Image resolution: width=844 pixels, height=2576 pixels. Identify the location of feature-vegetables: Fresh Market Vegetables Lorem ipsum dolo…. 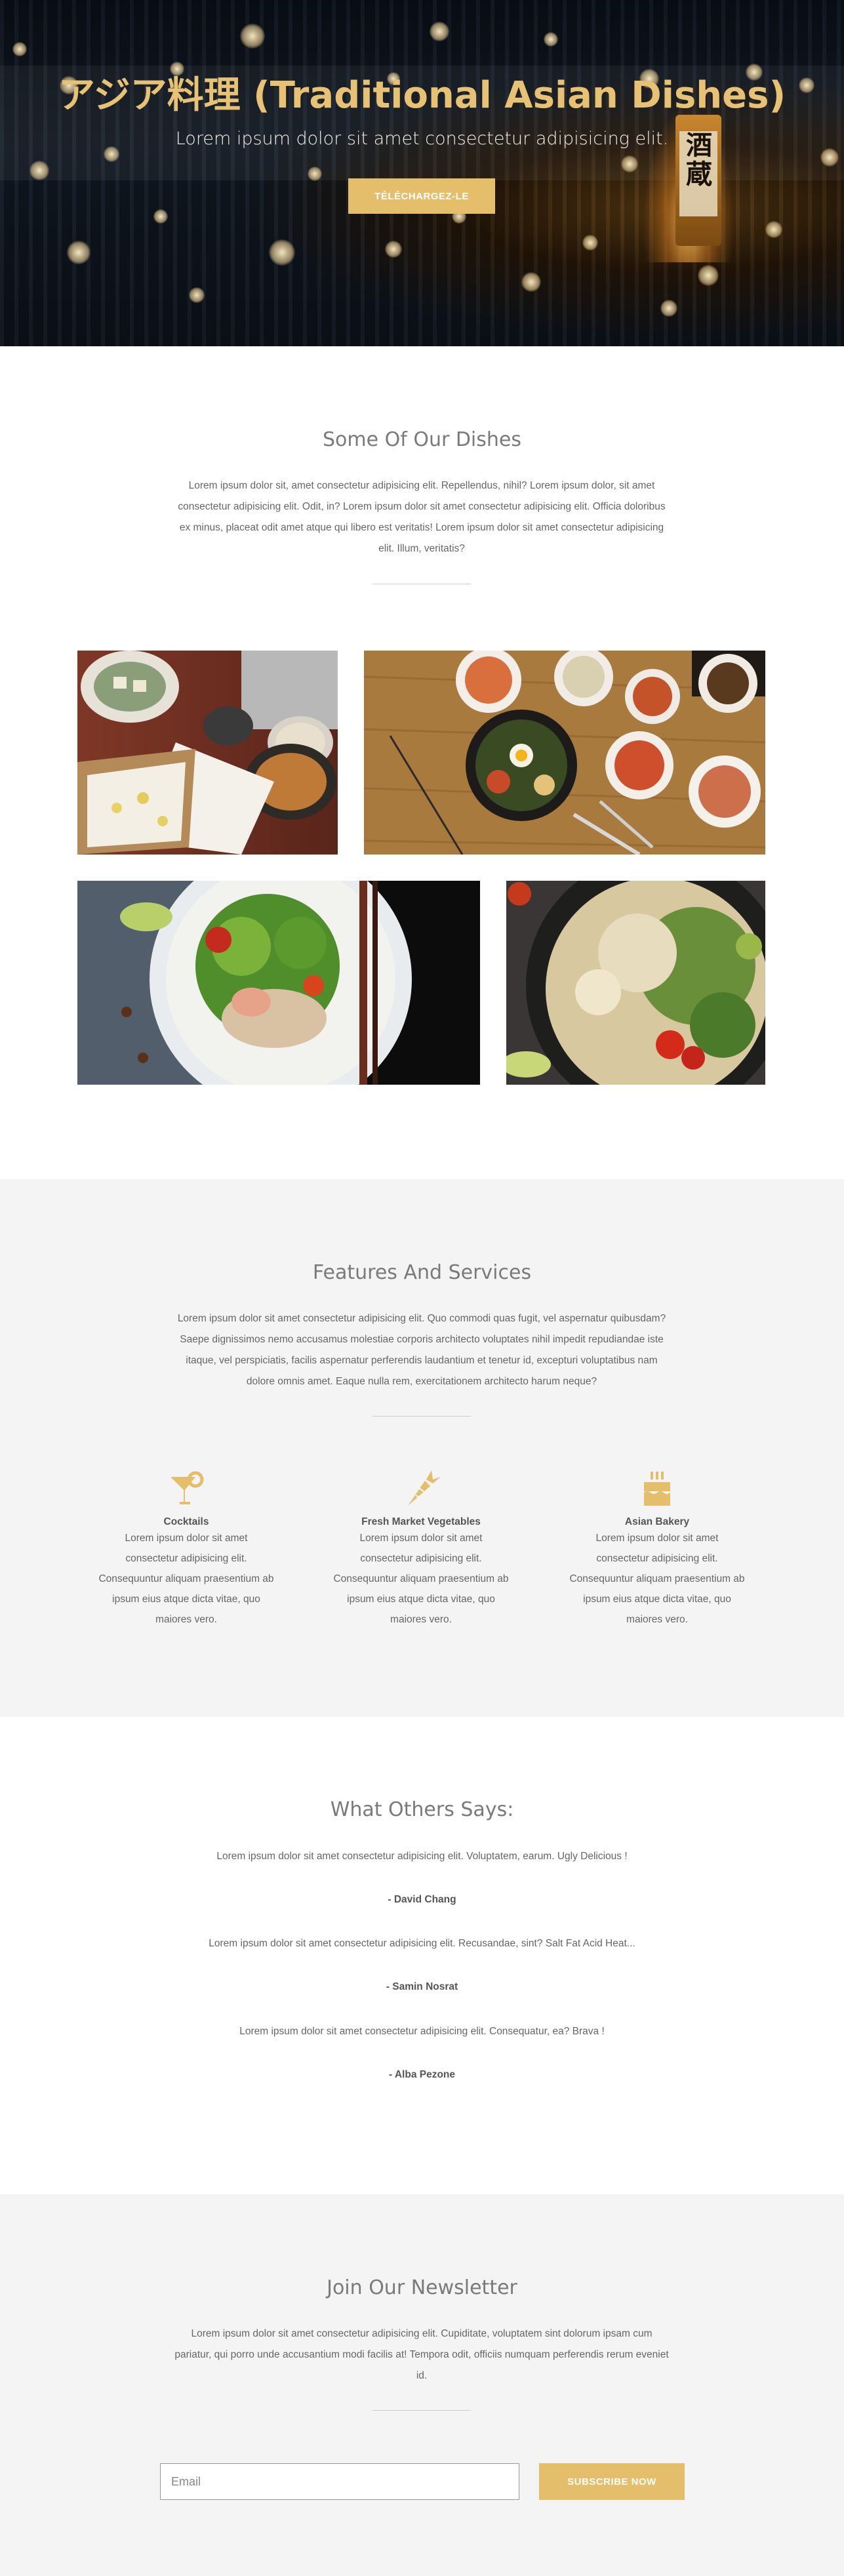
(421, 1549).